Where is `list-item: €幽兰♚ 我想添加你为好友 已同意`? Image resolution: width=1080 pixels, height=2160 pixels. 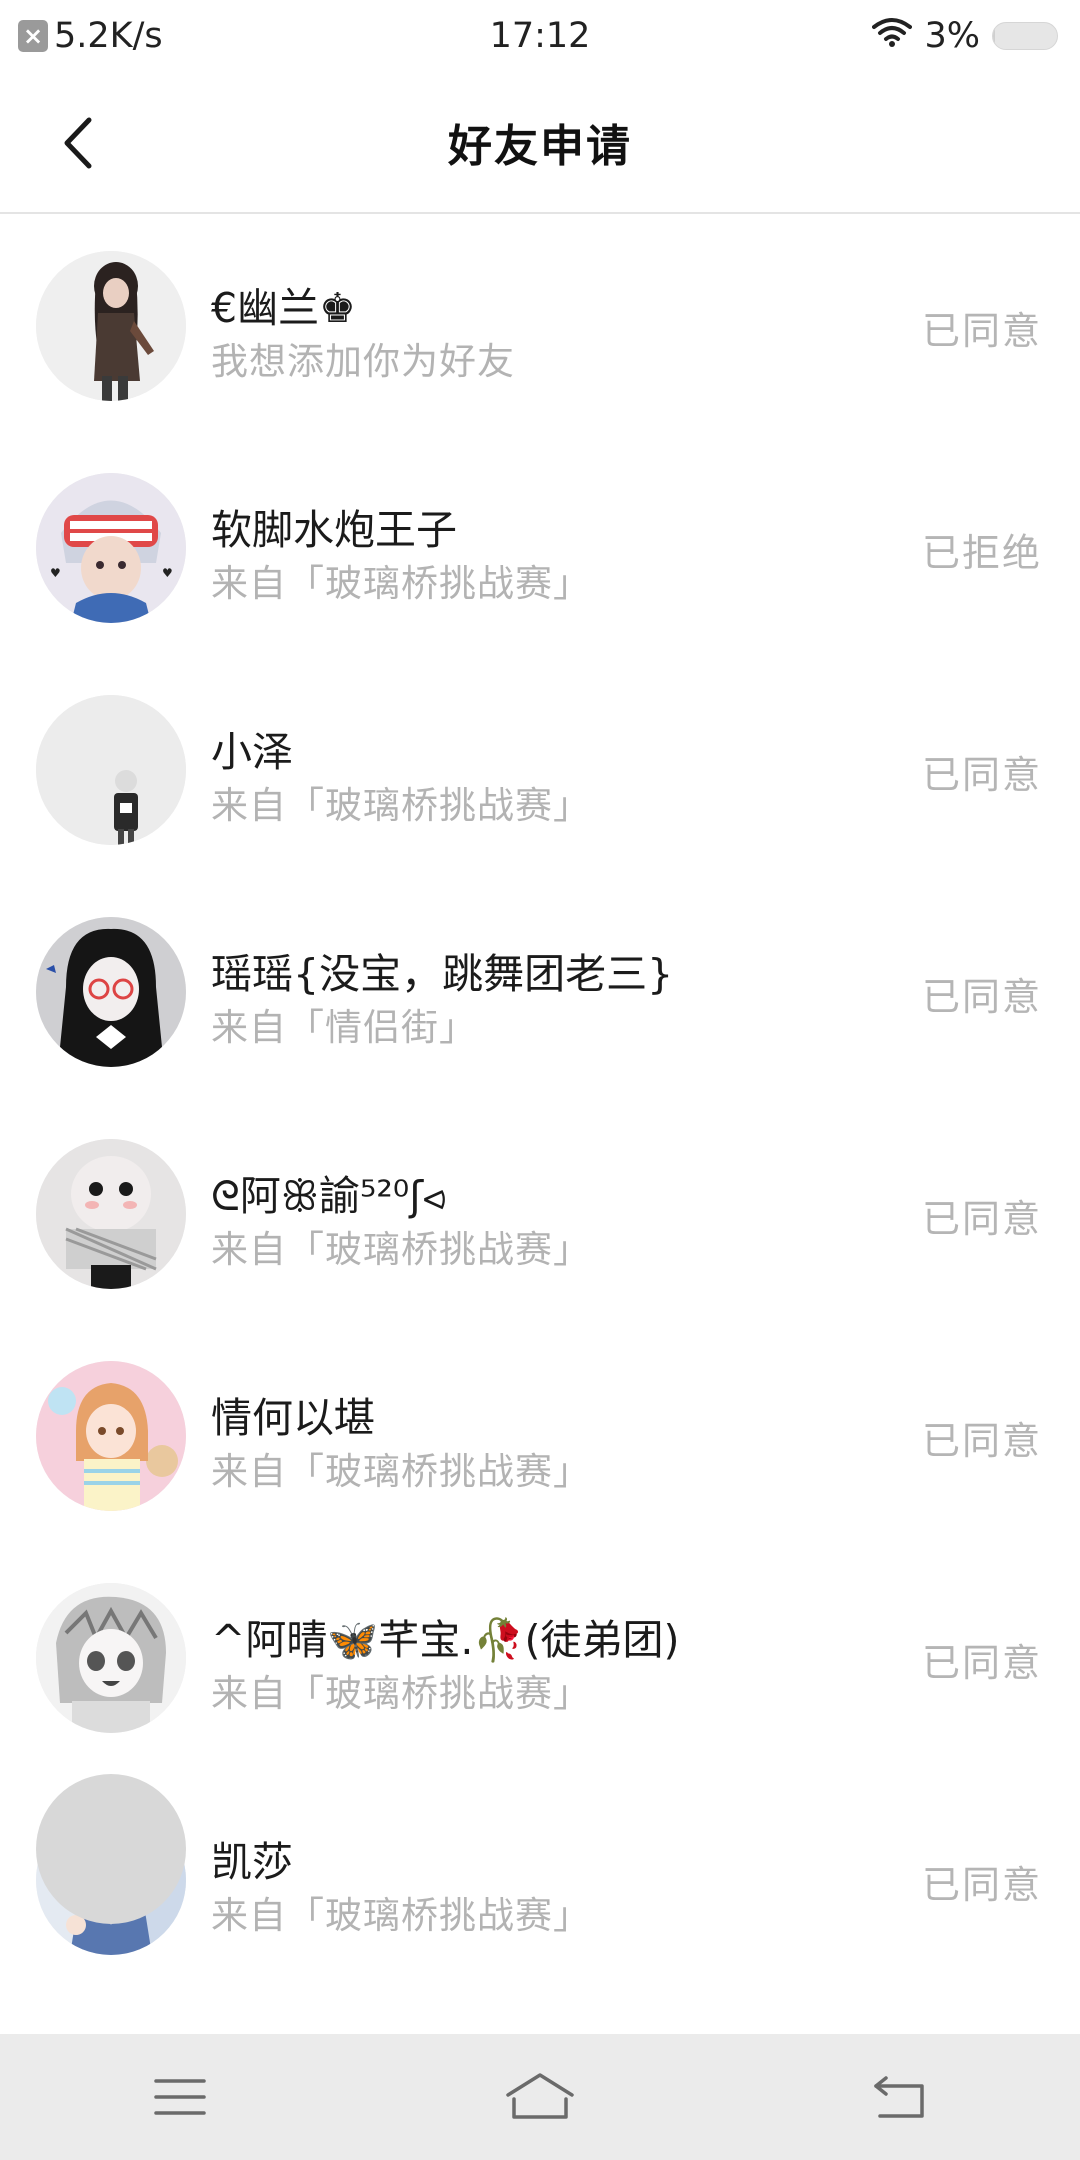
list-item: €幽兰♚ 我想添加你为好友 已同意 is located at coordinates (540, 325).